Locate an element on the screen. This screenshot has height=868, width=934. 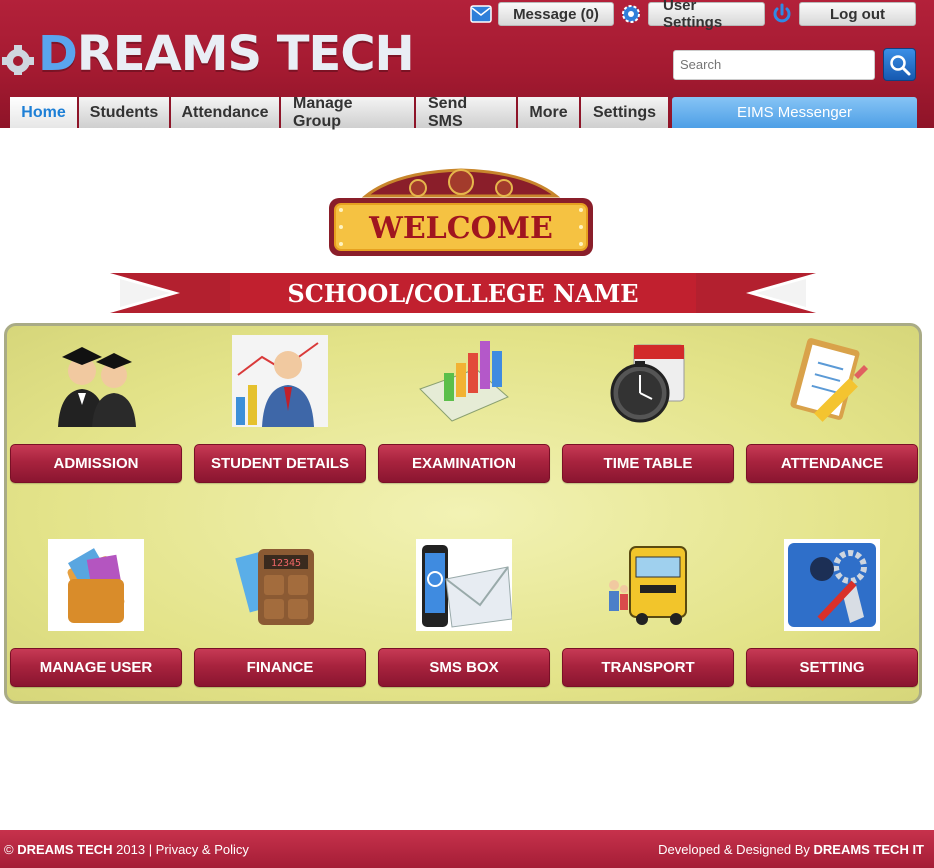
svg-text: 12345 is located at coordinates (286, 563).